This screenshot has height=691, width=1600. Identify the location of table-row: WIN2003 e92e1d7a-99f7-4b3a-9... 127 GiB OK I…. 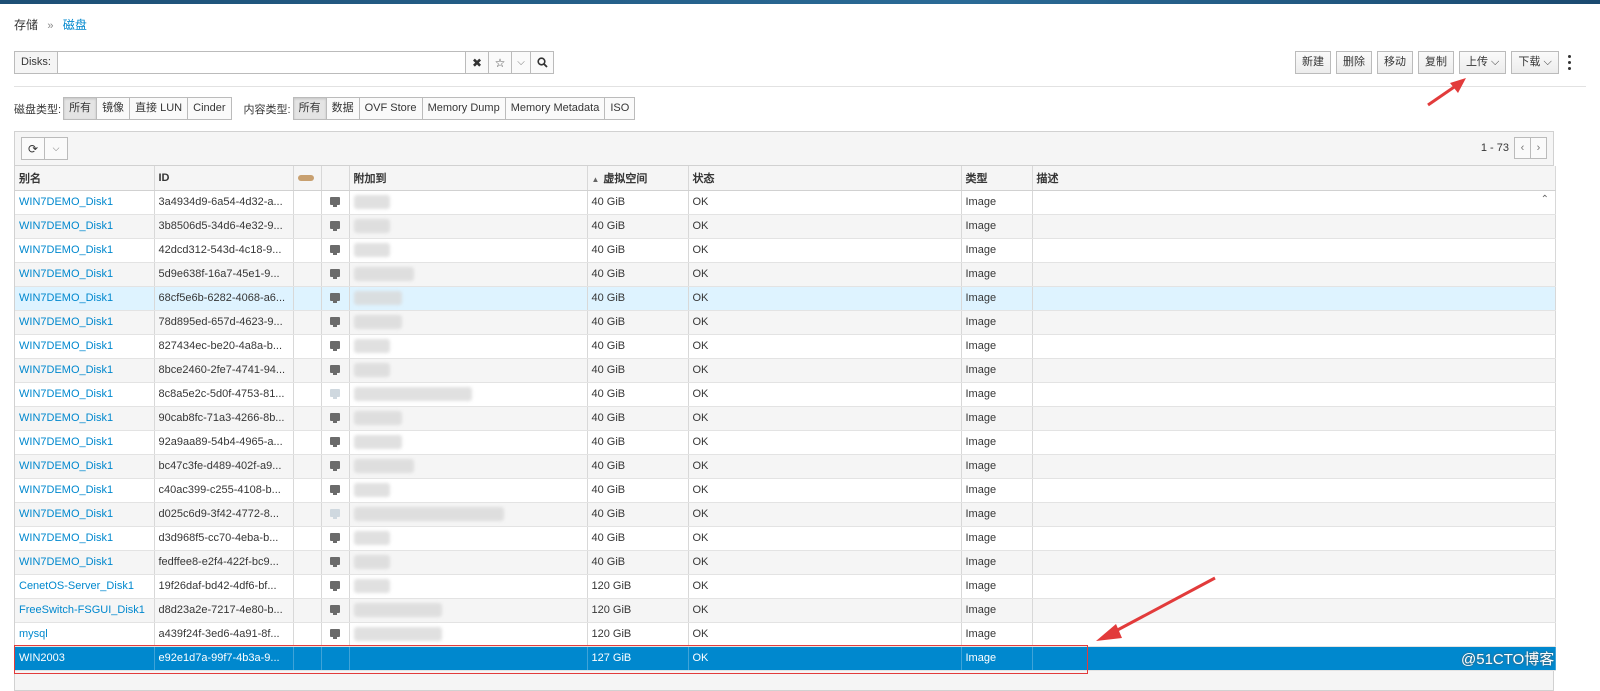
(785, 658).